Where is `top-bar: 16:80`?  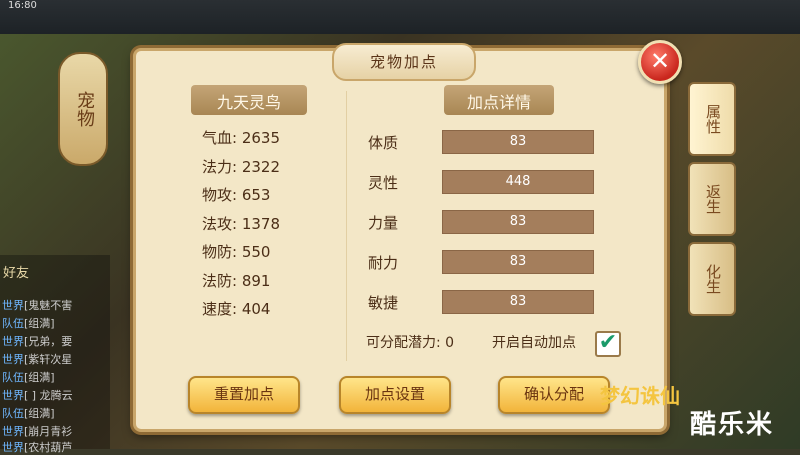 top-bar: 16:80 is located at coordinates (400, 17).